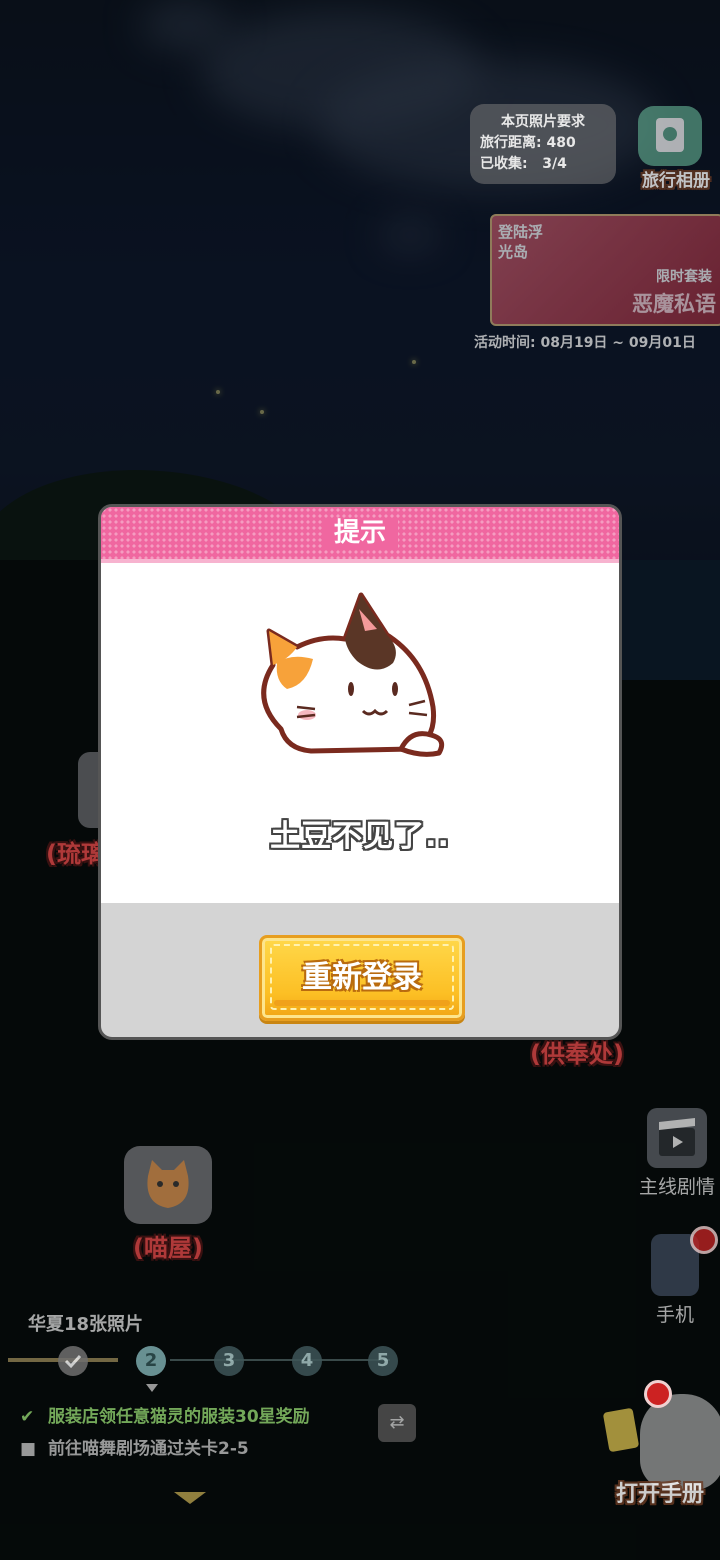 This screenshot has height=1560, width=720. I want to click on distance-label: 旅行距离:, so click(511, 143).